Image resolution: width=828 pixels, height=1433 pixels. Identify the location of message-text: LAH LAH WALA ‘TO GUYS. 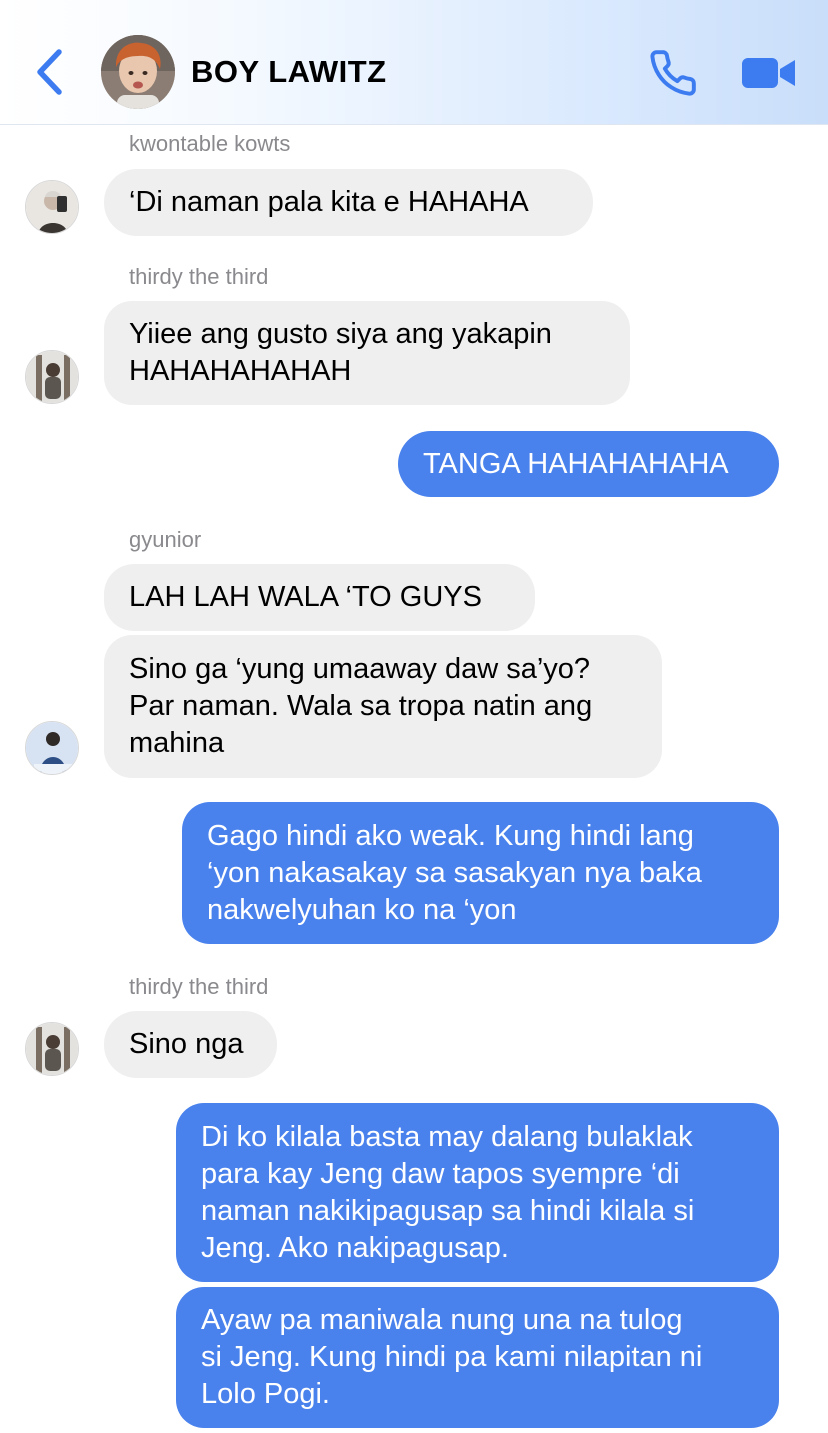
(305, 597).